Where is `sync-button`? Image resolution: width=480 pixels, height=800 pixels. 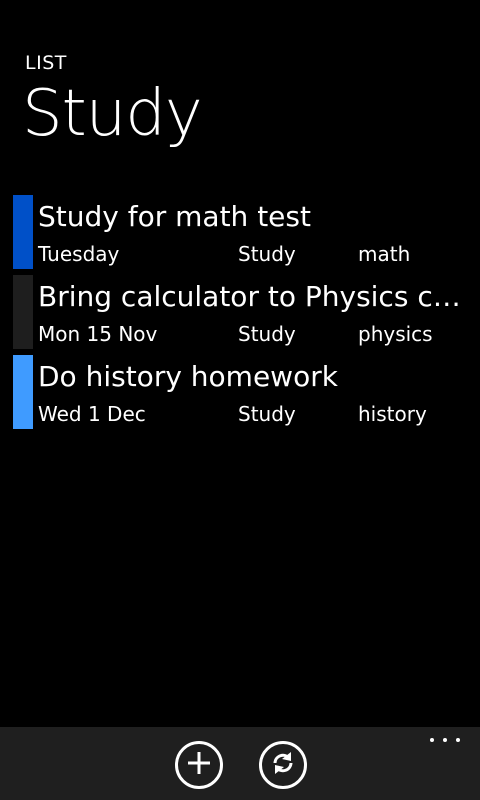
sync-button is located at coordinates (283, 765).